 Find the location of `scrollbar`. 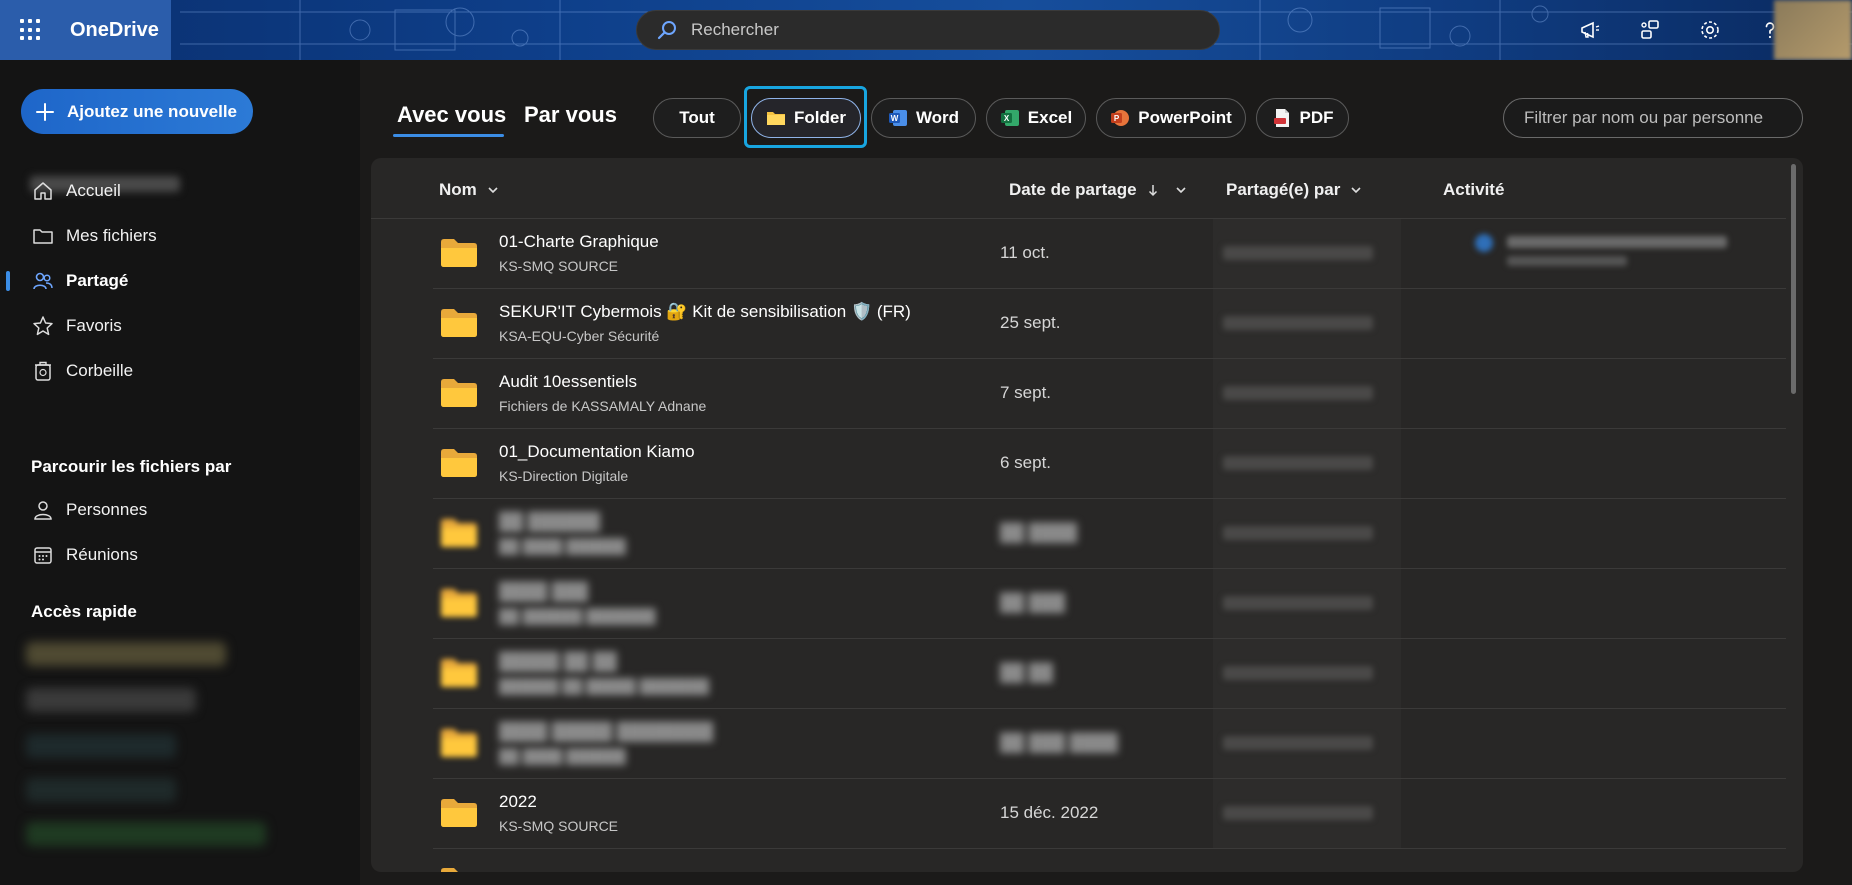

scrollbar is located at coordinates (1793, 279).